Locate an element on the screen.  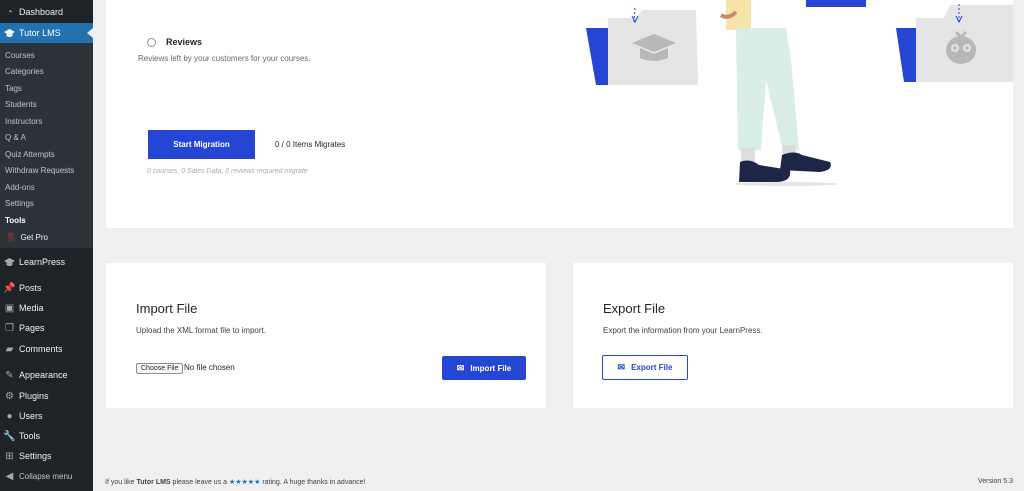
sock-left is located at coordinates (748, 155).